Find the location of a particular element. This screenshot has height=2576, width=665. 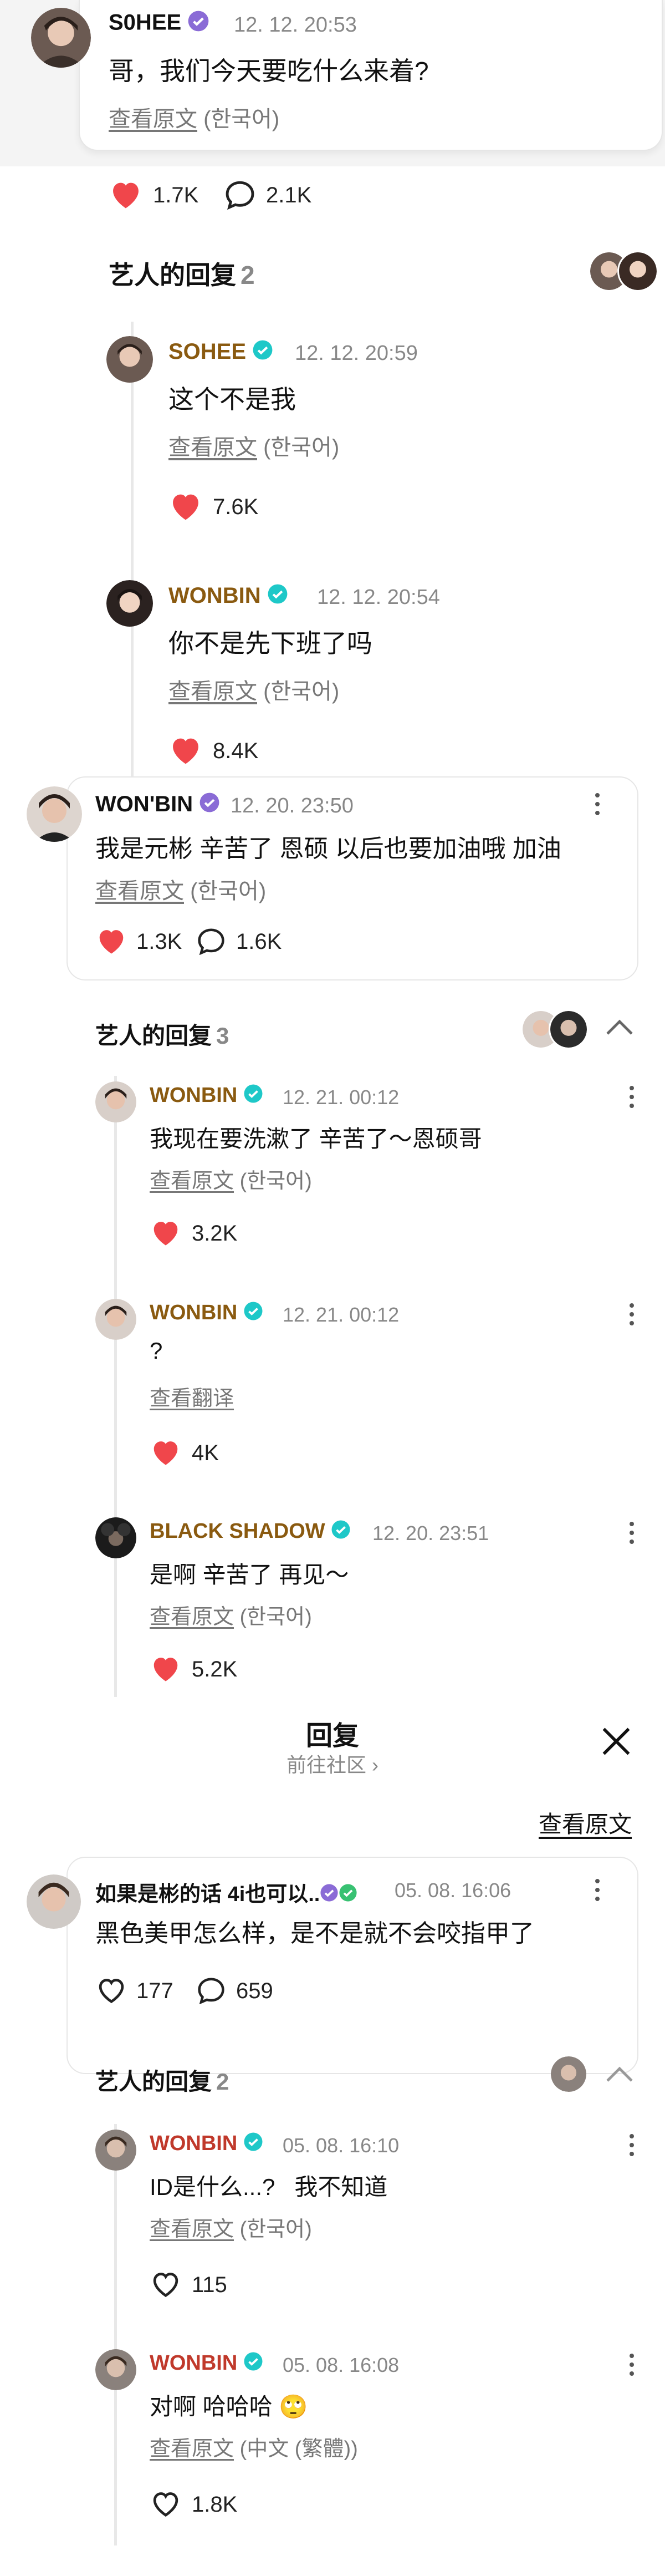

comment-author: 如果是彬的话 4i也可以.. is located at coordinates (226, 1892).